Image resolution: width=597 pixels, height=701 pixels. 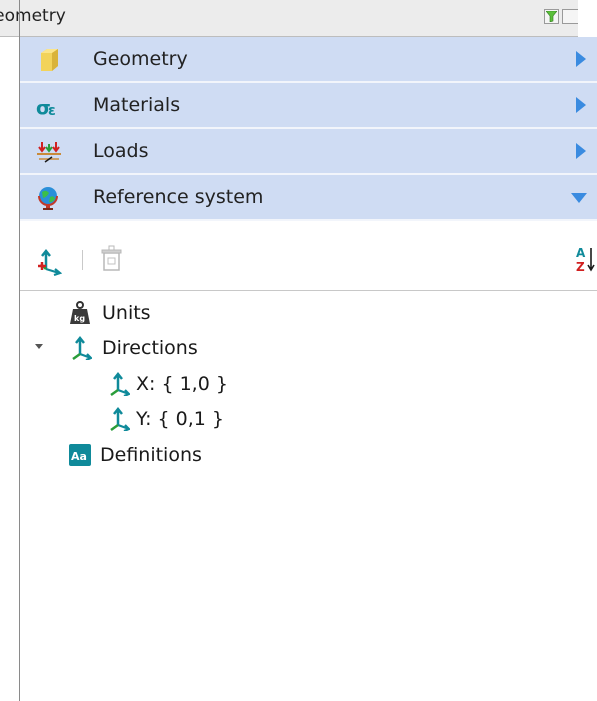 I want to click on delete-icon, so click(x=112, y=258).